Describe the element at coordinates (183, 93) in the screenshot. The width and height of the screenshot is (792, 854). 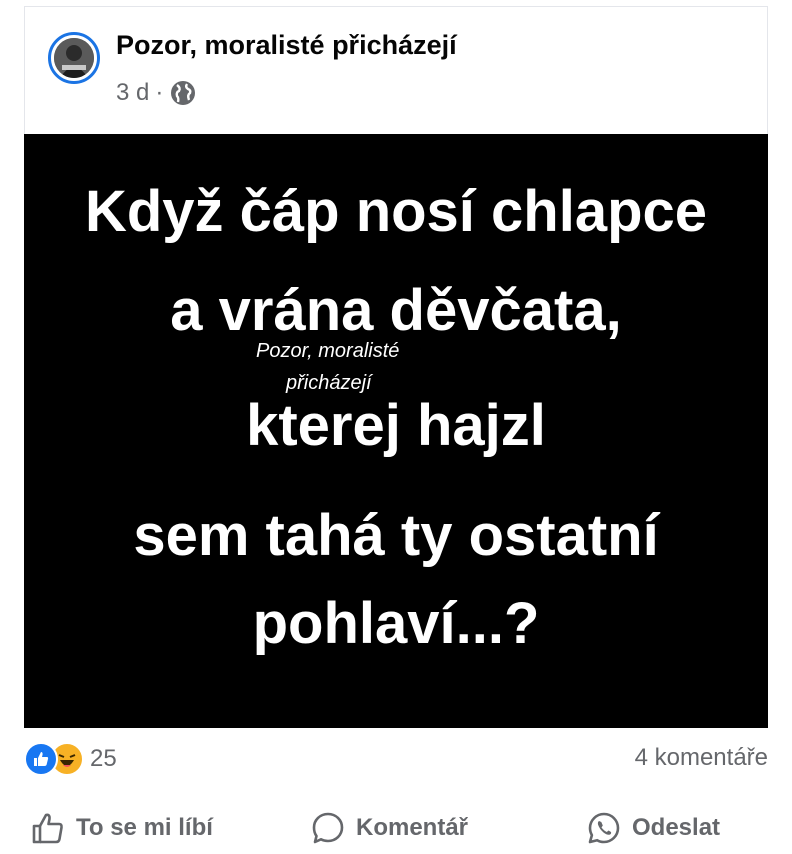
I see `globe-icon` at that location.